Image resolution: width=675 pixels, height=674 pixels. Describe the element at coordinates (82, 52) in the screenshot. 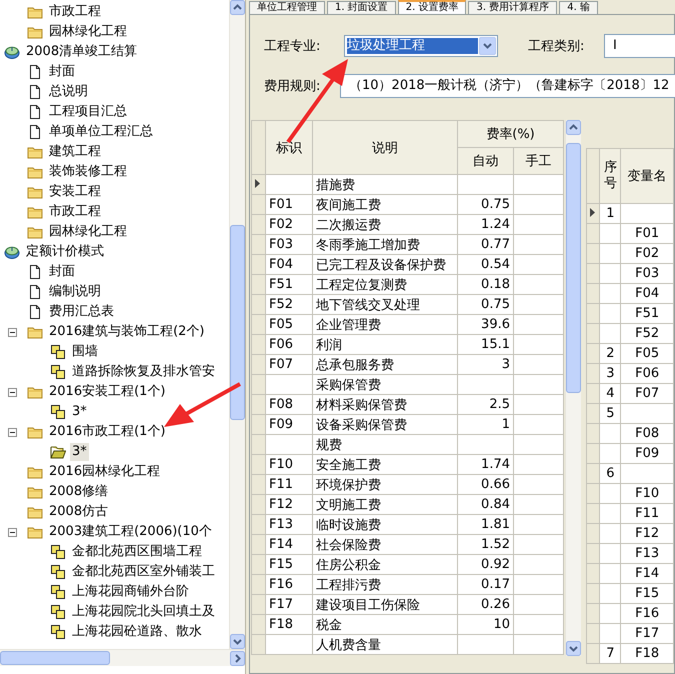

I see `tree-item: 2008清单竣工结算` at that location.